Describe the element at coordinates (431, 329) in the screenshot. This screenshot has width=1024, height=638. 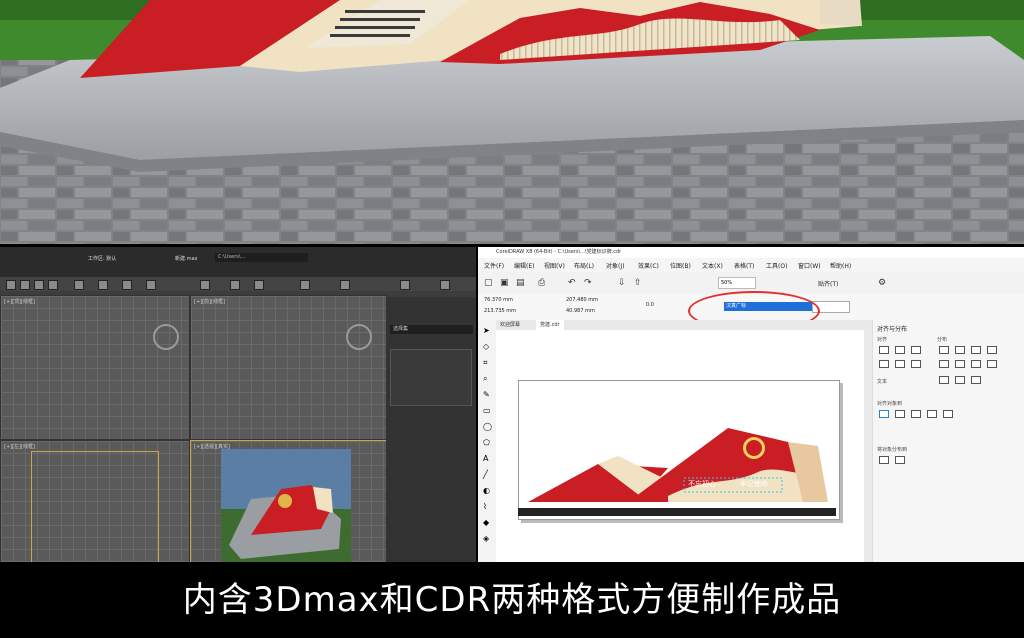
I see `command-panel-dropdown: 选择集` at that location.